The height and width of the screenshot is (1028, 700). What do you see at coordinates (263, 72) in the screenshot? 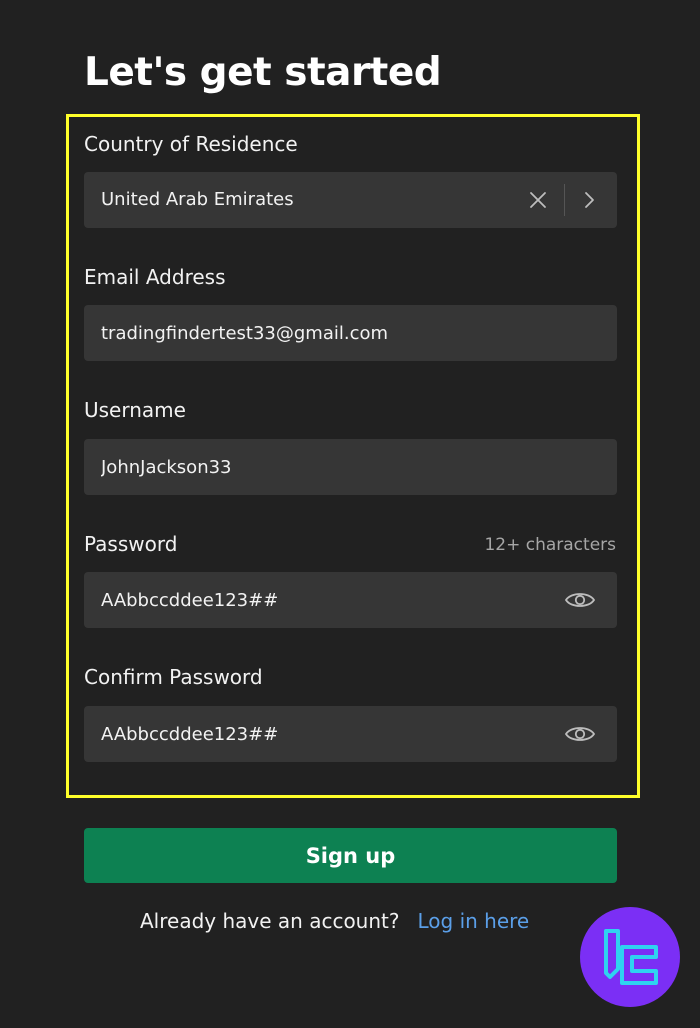
I see `page-title: Let's get started` at bounding box center [263, 72].